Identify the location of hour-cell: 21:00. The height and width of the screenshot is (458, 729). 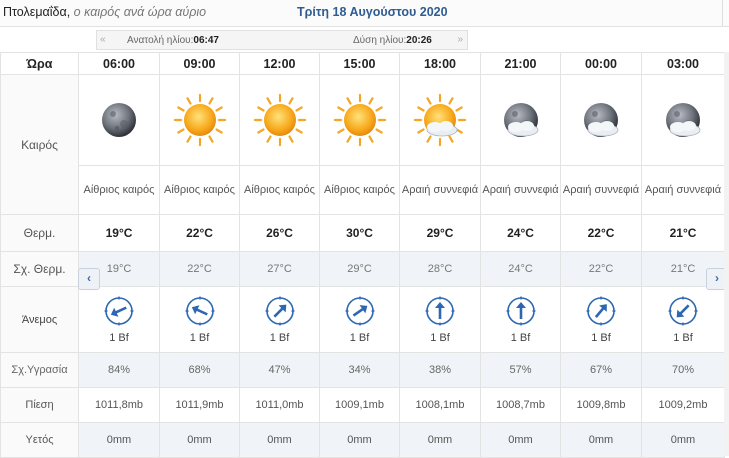
(520, 63).